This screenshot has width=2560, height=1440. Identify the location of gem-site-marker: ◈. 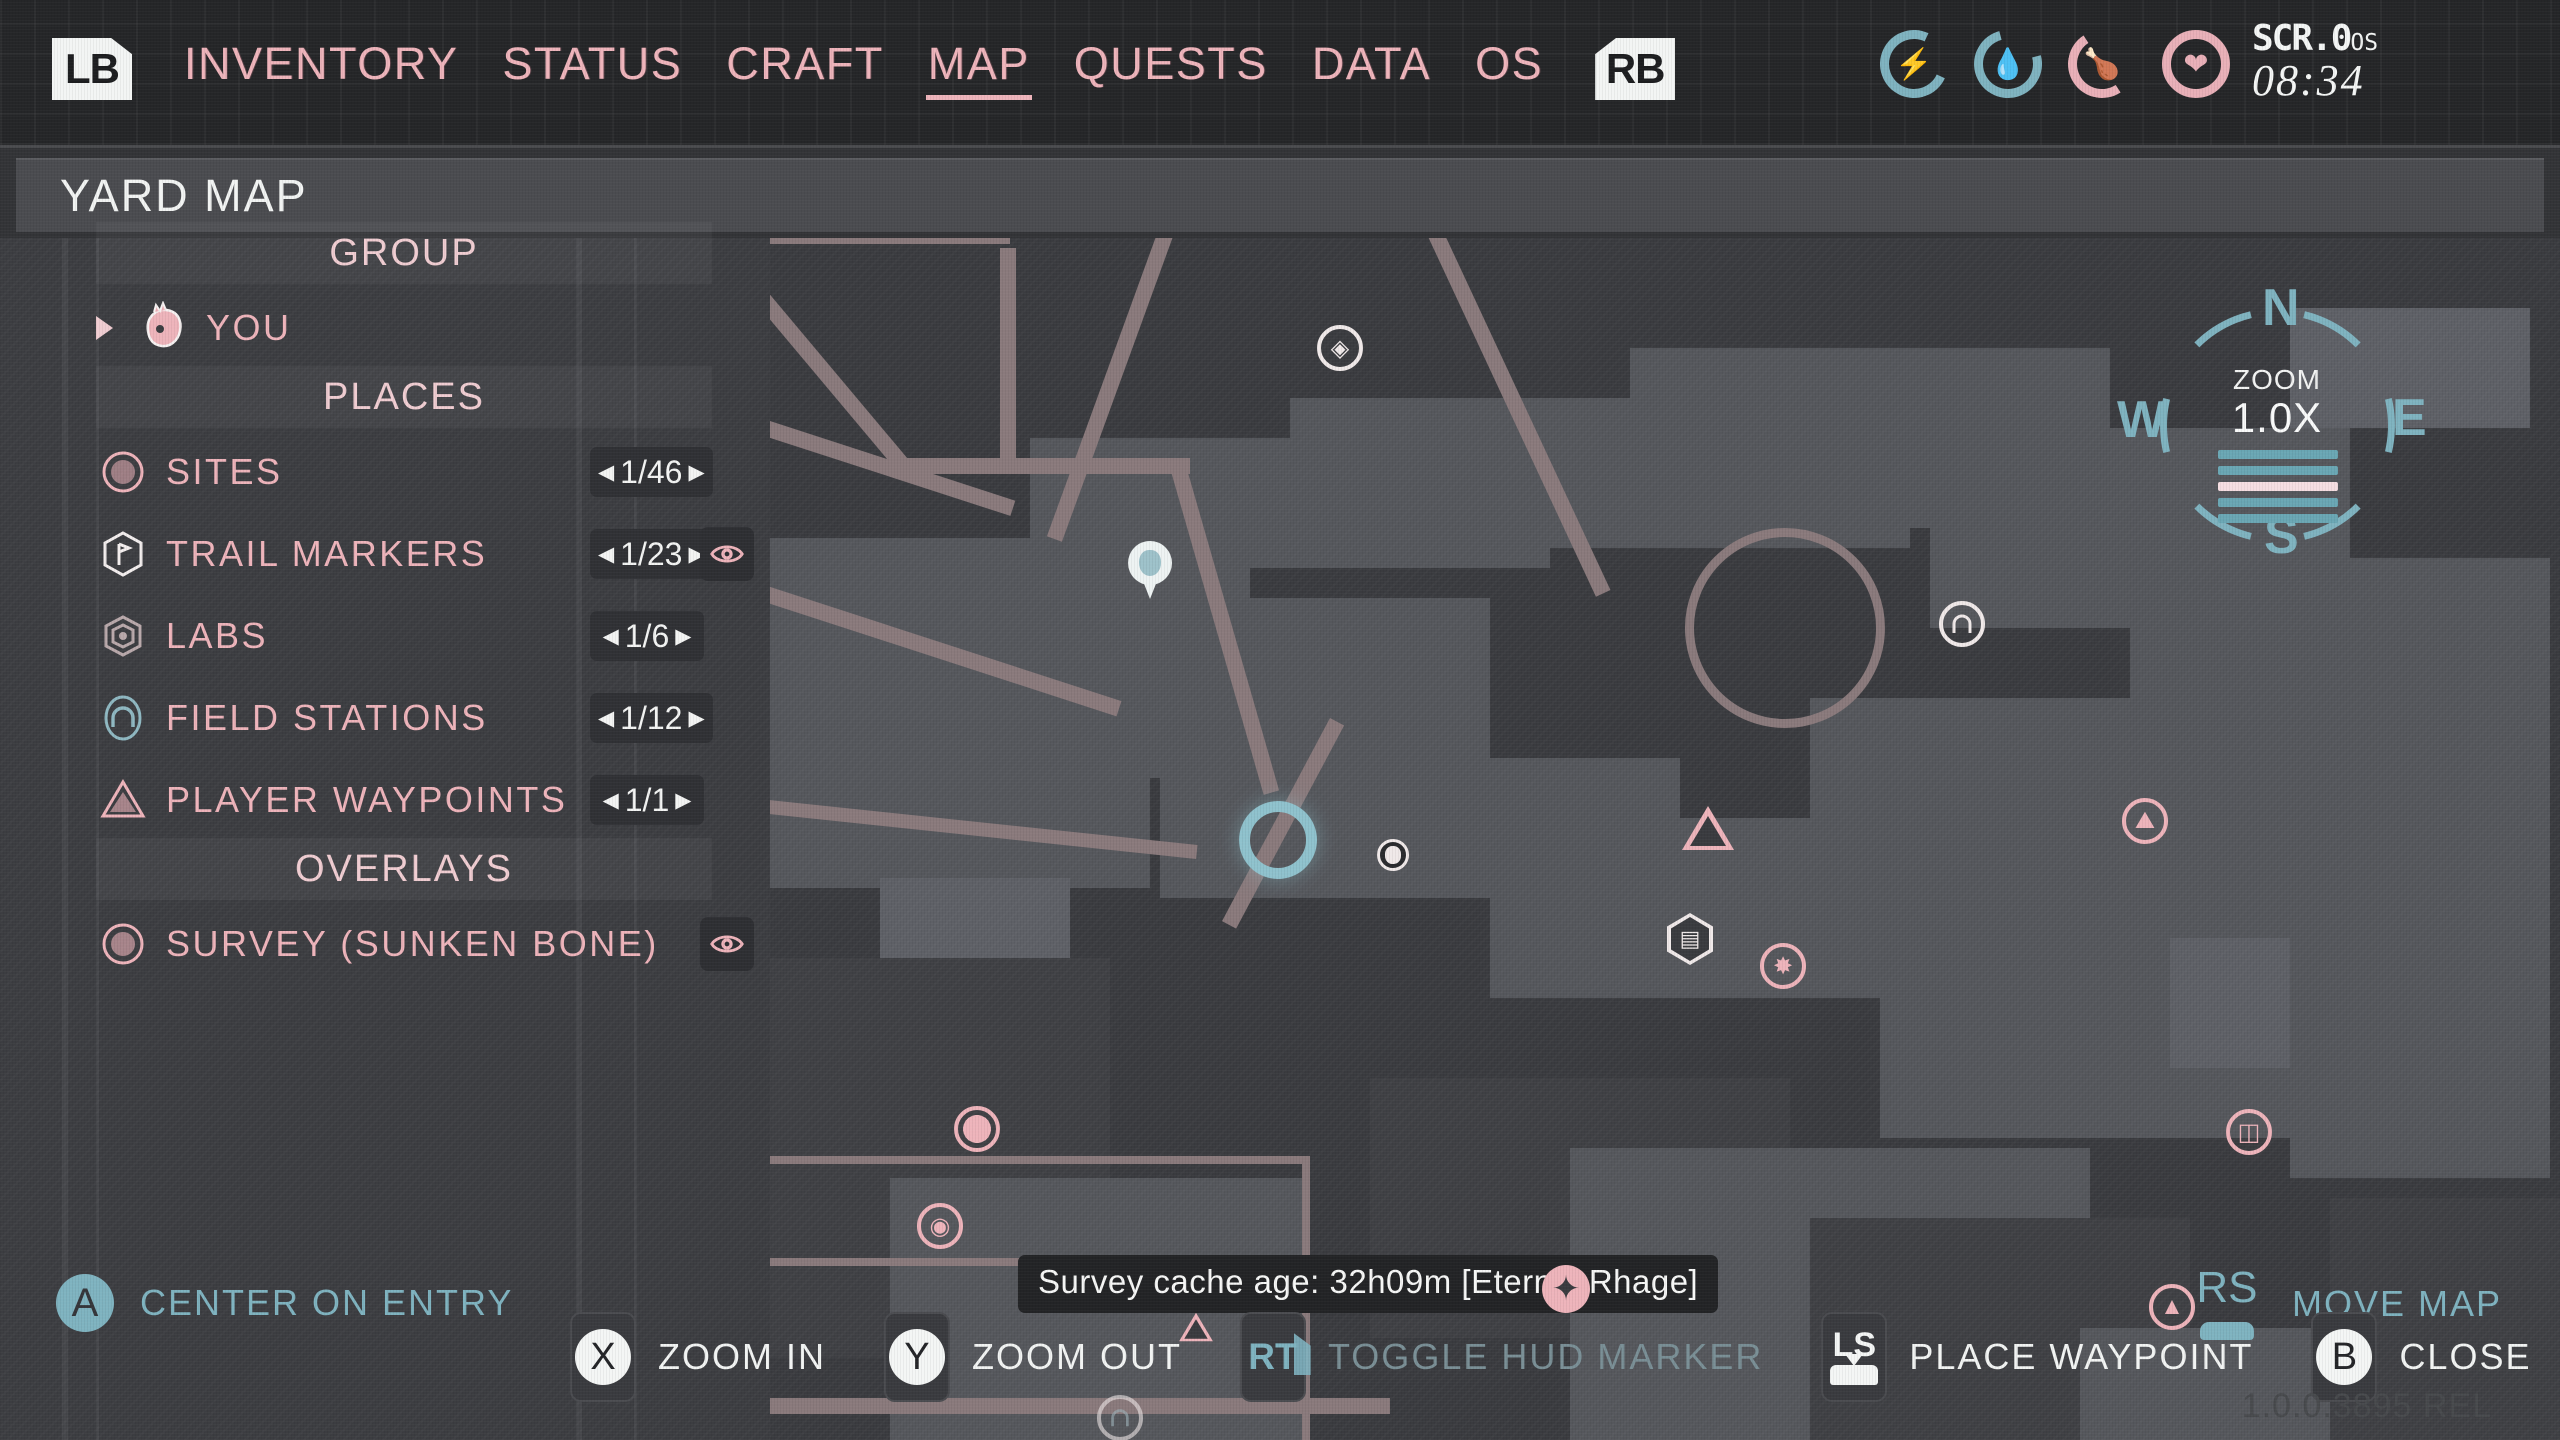
(1340, 348).